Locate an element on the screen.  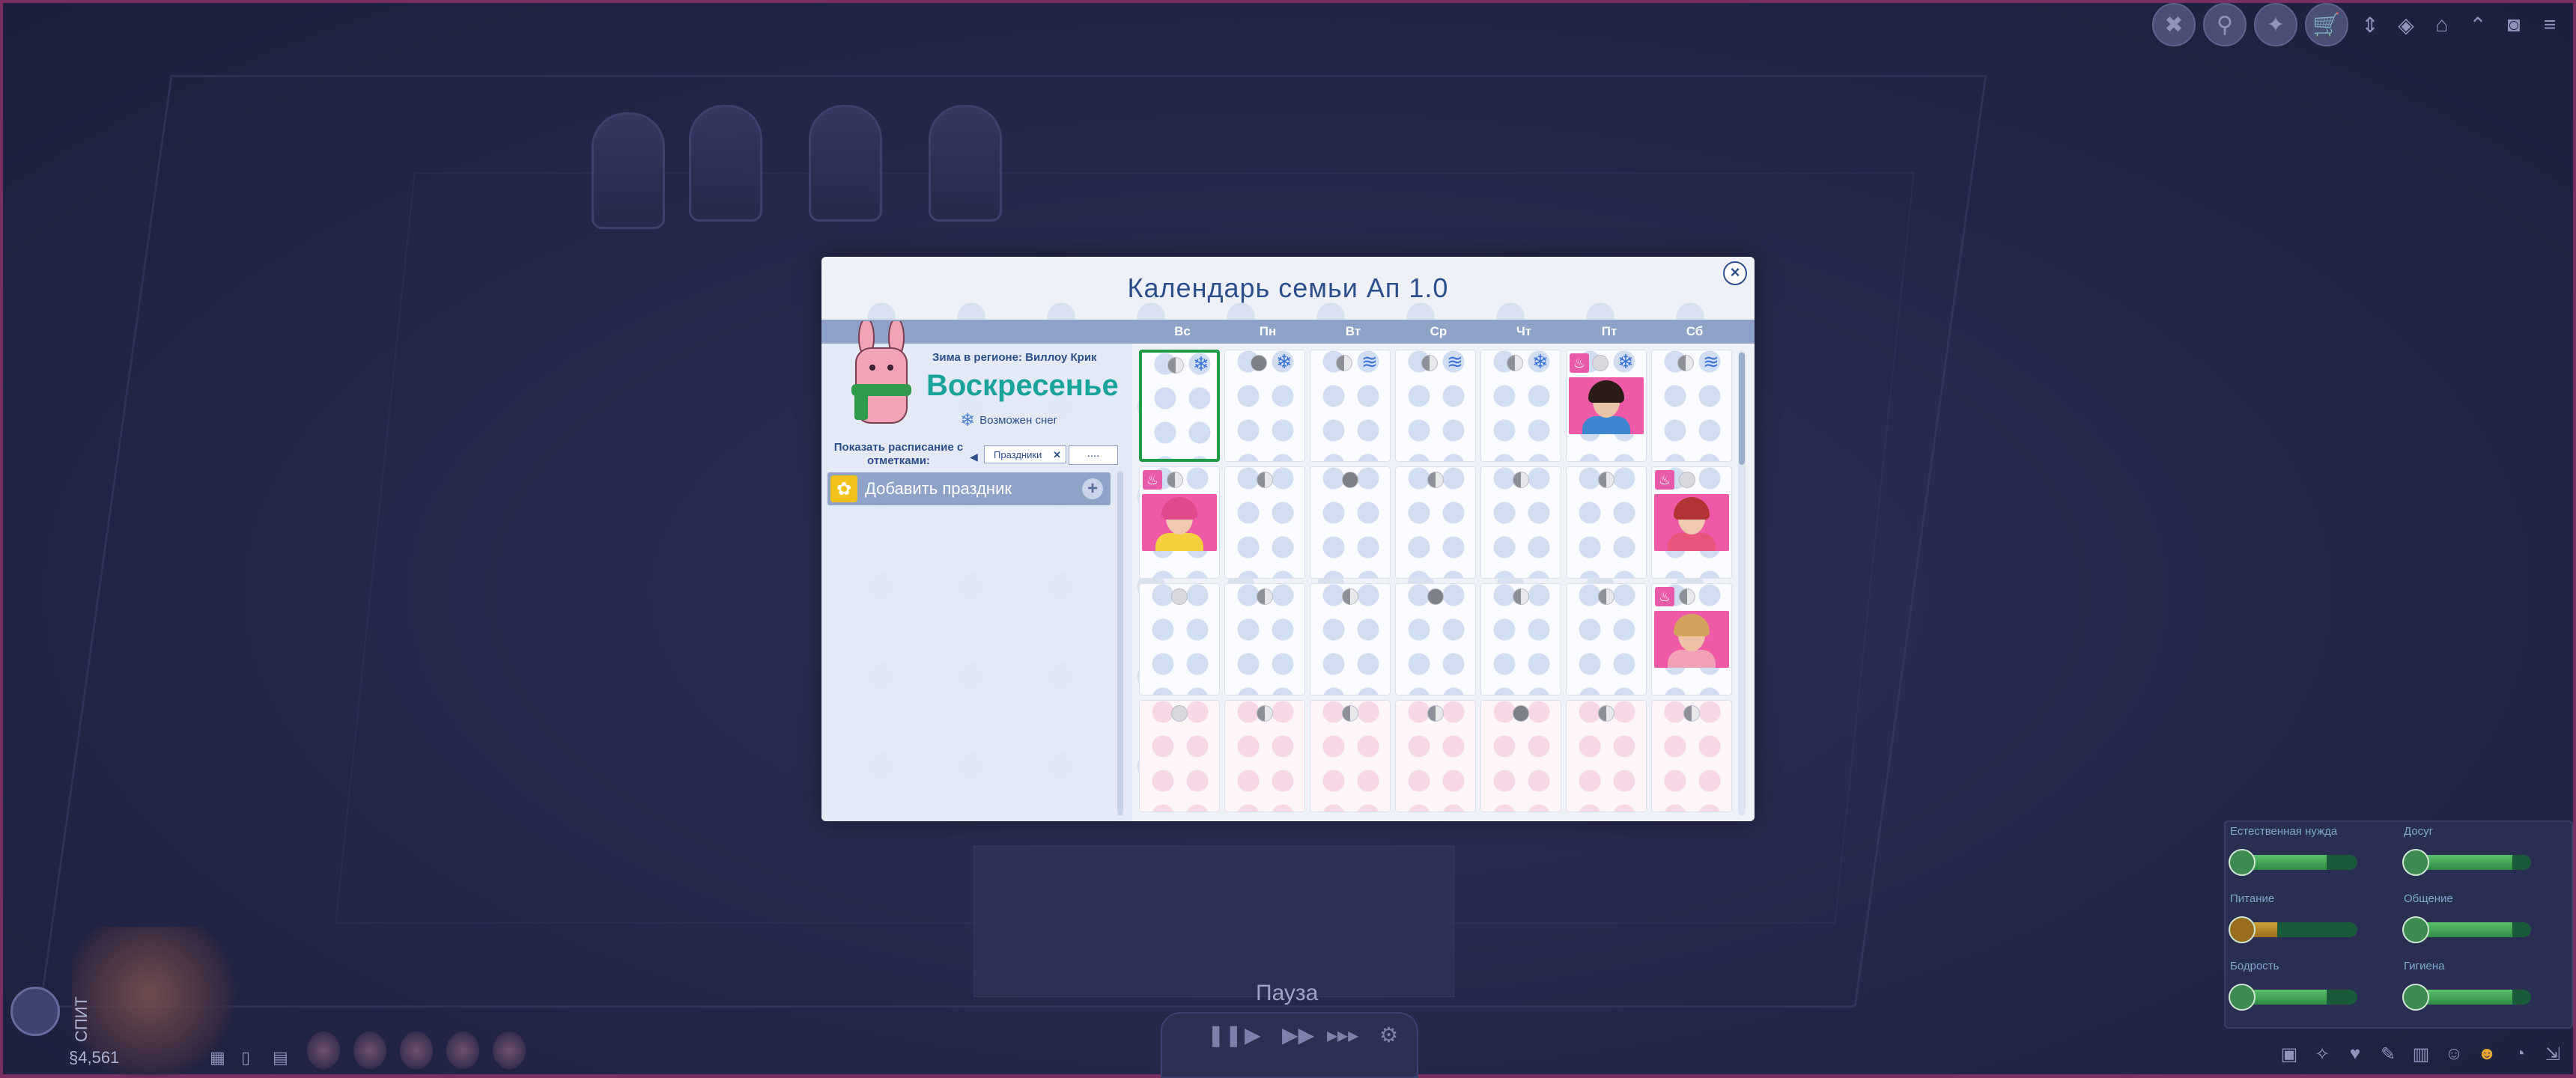
calendar-scrollbar is located at coordinates (1742, 583).